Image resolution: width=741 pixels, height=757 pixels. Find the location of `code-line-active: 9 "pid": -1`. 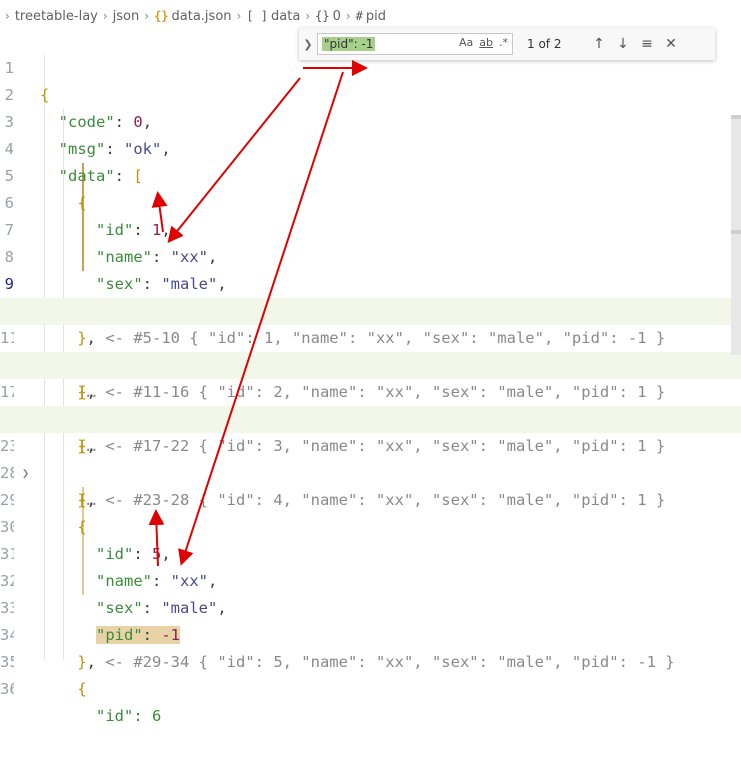

code-line-active: 9 "pid": -1 is located at coordinates (370, 282).